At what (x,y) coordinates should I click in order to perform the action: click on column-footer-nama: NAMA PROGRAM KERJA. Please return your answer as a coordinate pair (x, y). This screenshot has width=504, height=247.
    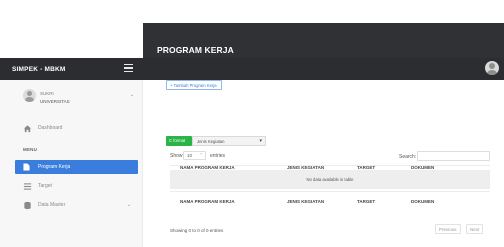
    Looking at the image, I should click on (207, 201).